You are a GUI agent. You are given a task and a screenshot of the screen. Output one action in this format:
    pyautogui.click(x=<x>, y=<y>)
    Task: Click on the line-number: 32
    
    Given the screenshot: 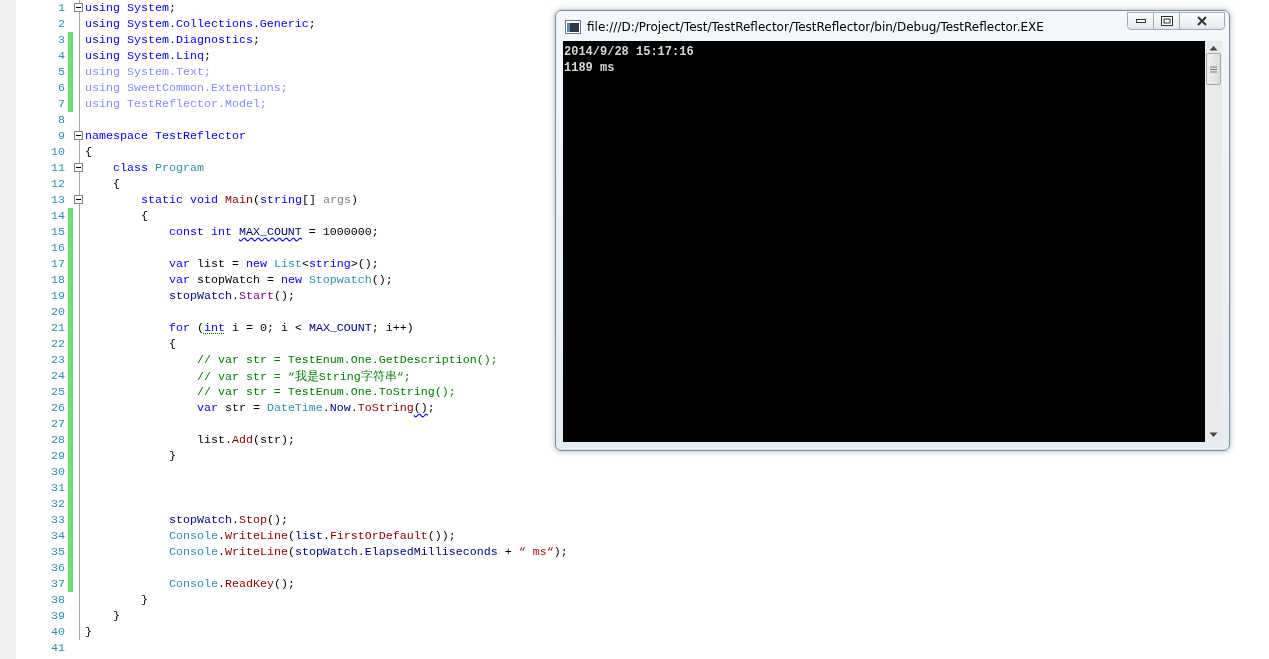 What is the action you would take?
    pyautogui.click(x=58, y=504)
    